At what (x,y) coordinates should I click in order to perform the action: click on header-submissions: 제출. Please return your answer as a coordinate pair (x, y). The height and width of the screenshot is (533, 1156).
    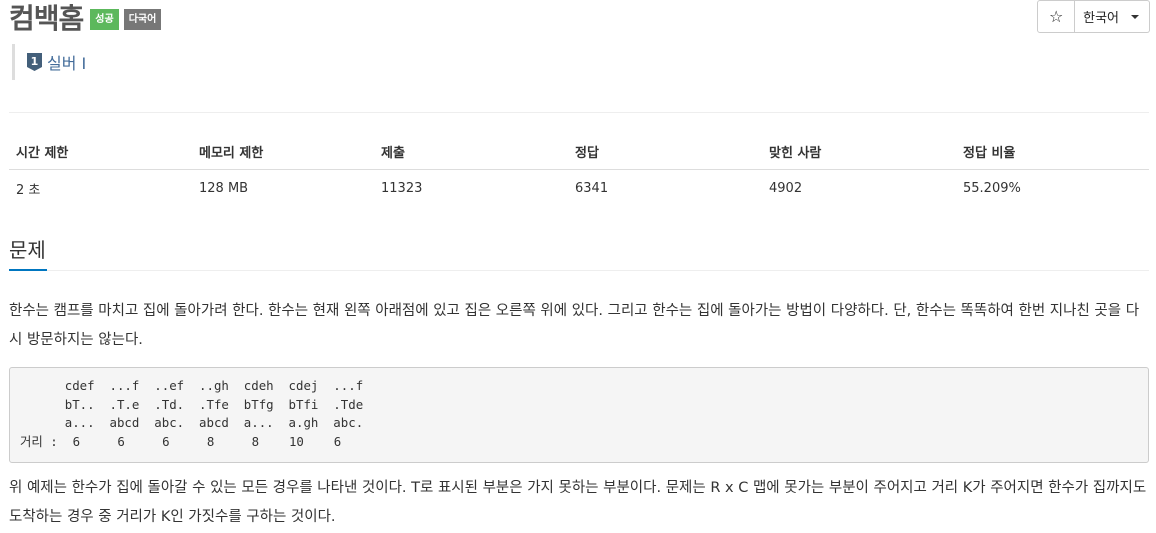
    Looking at the image, I should click on (471, 152).